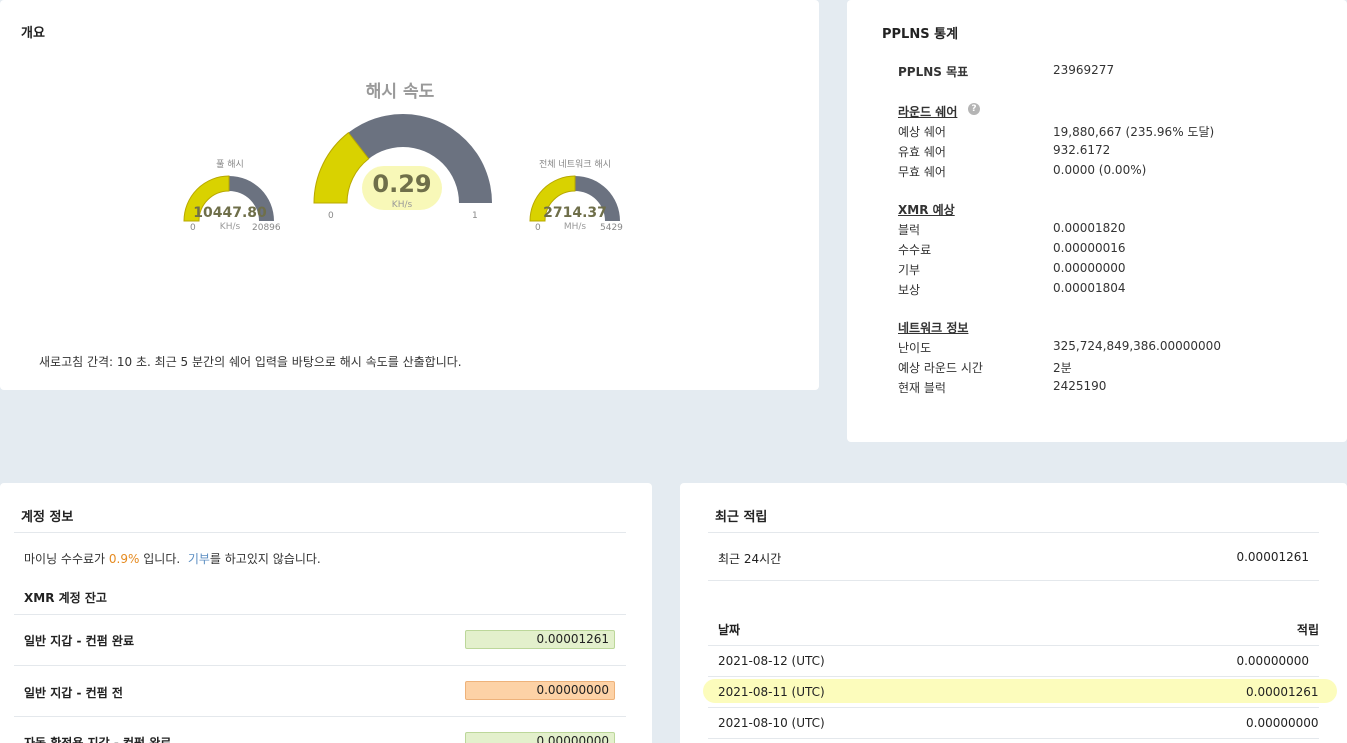 This screenshot has width=1347, height=743. I want to click on round-shares-heading-text: 라운드 쉐어, so click(928, 112).